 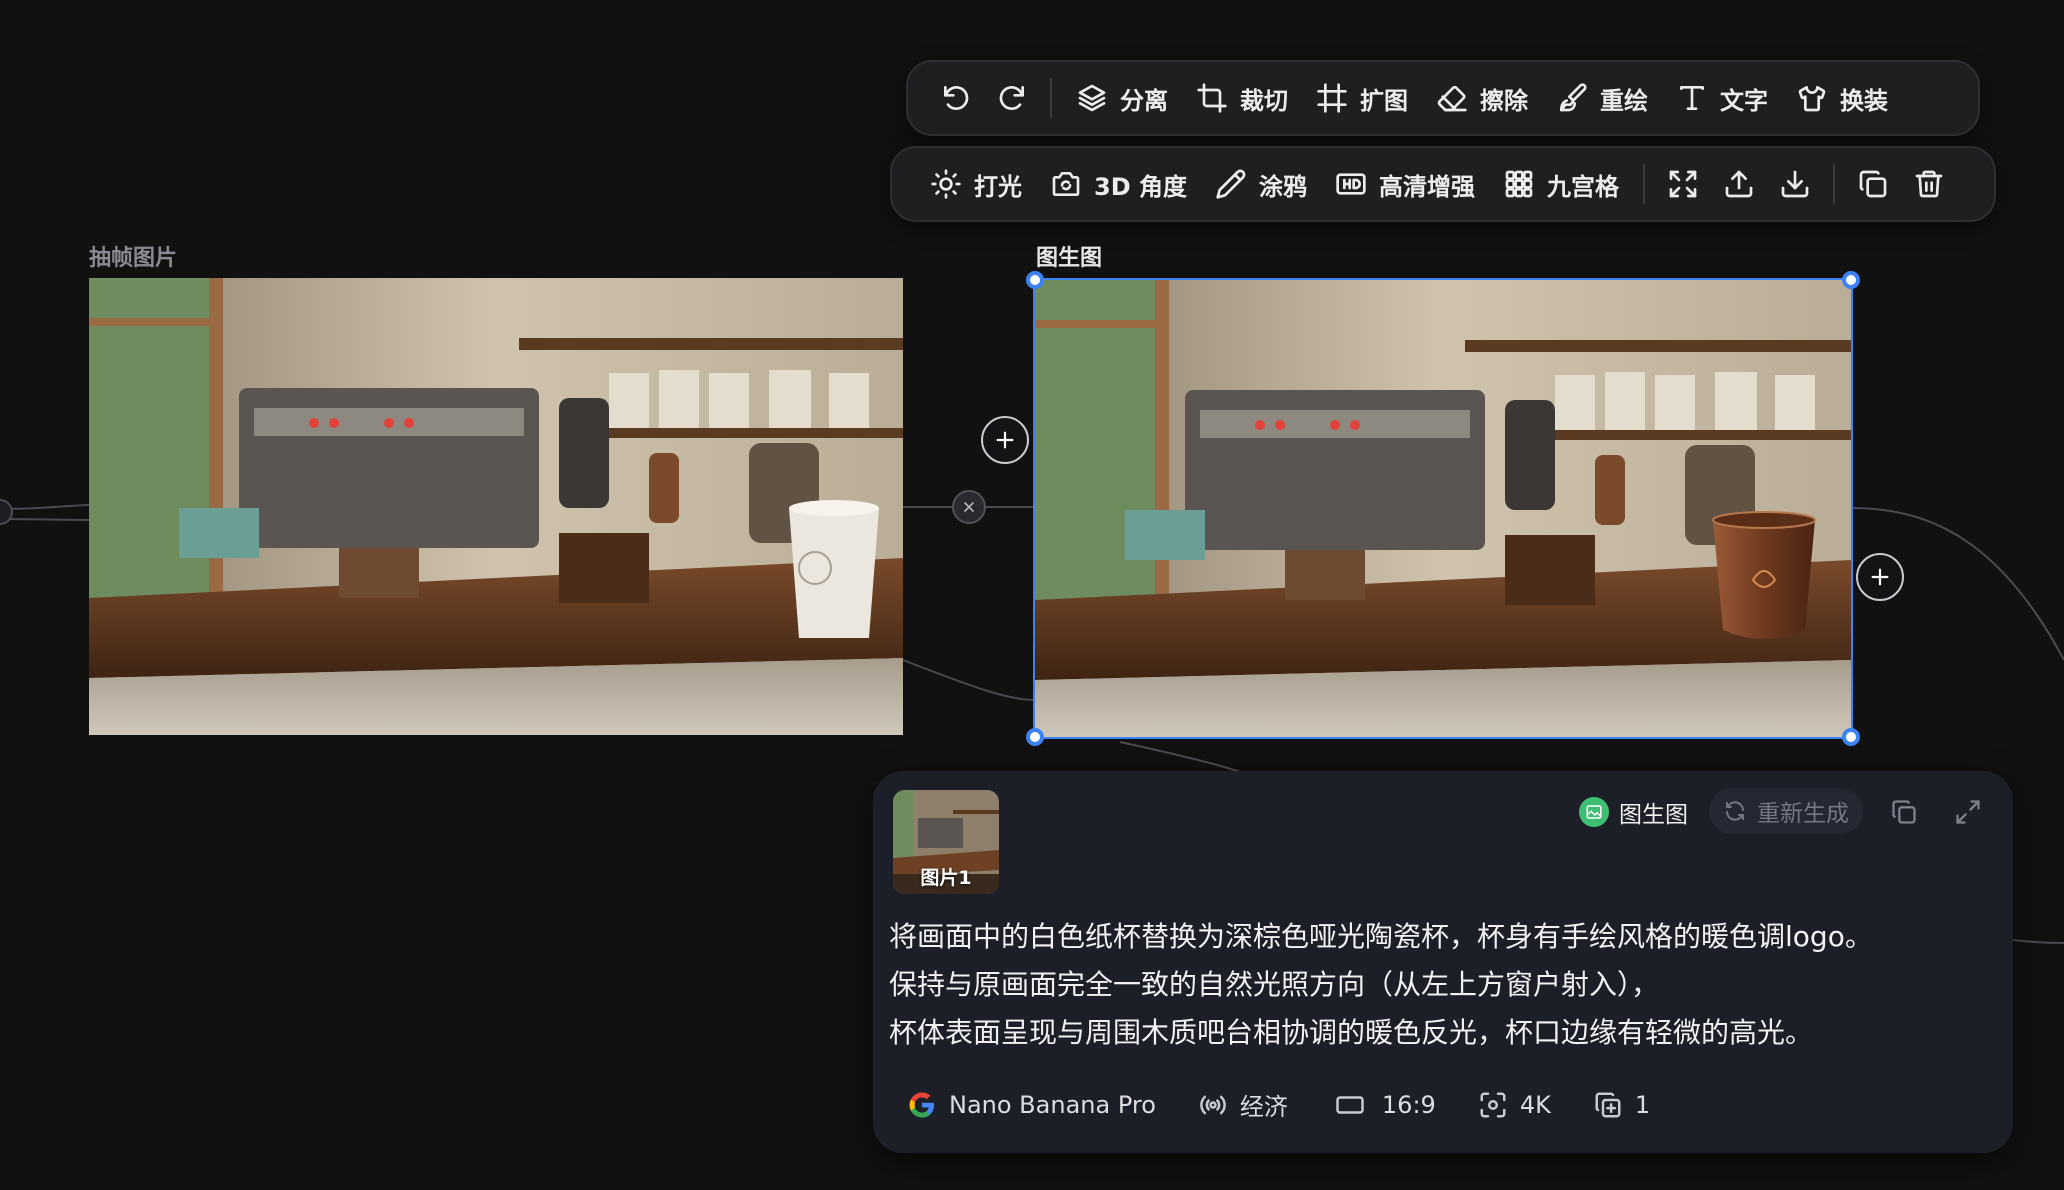 I want to click on outfit-label: 换装, so click(x=1864, y=100).